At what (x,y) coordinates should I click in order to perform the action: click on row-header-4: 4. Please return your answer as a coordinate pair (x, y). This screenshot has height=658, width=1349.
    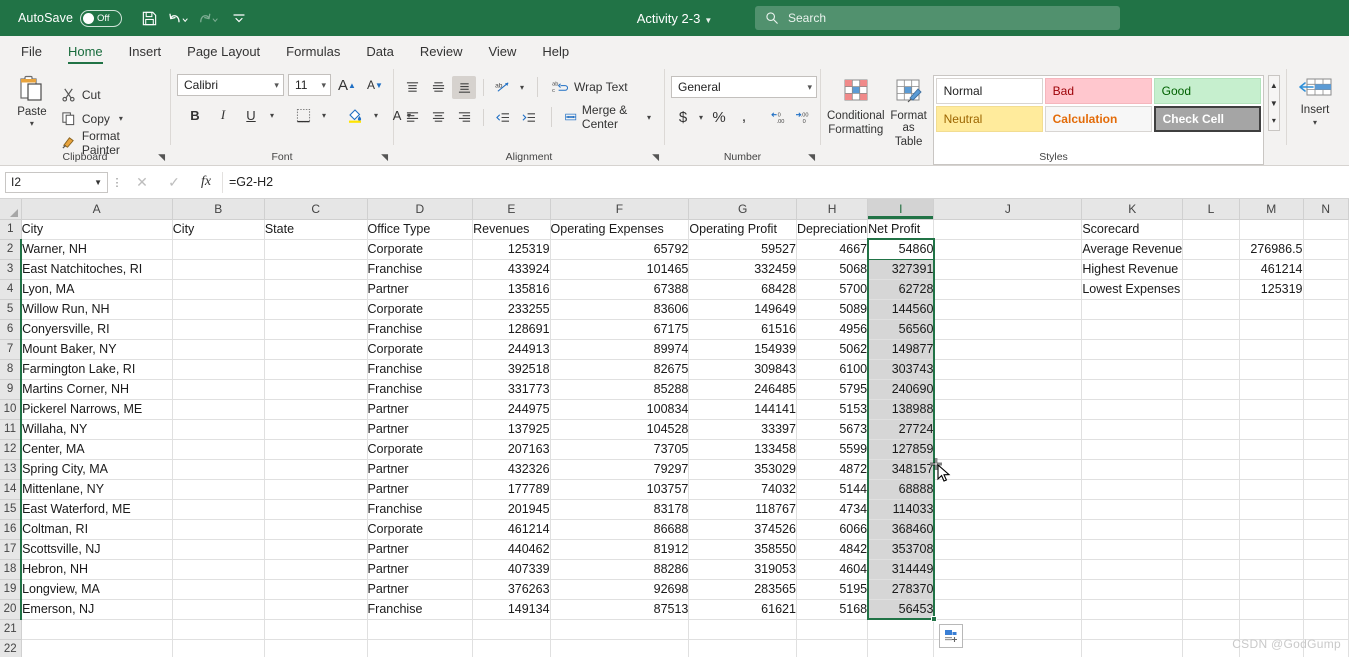
    Looking at the image, I should click on (11, 289).